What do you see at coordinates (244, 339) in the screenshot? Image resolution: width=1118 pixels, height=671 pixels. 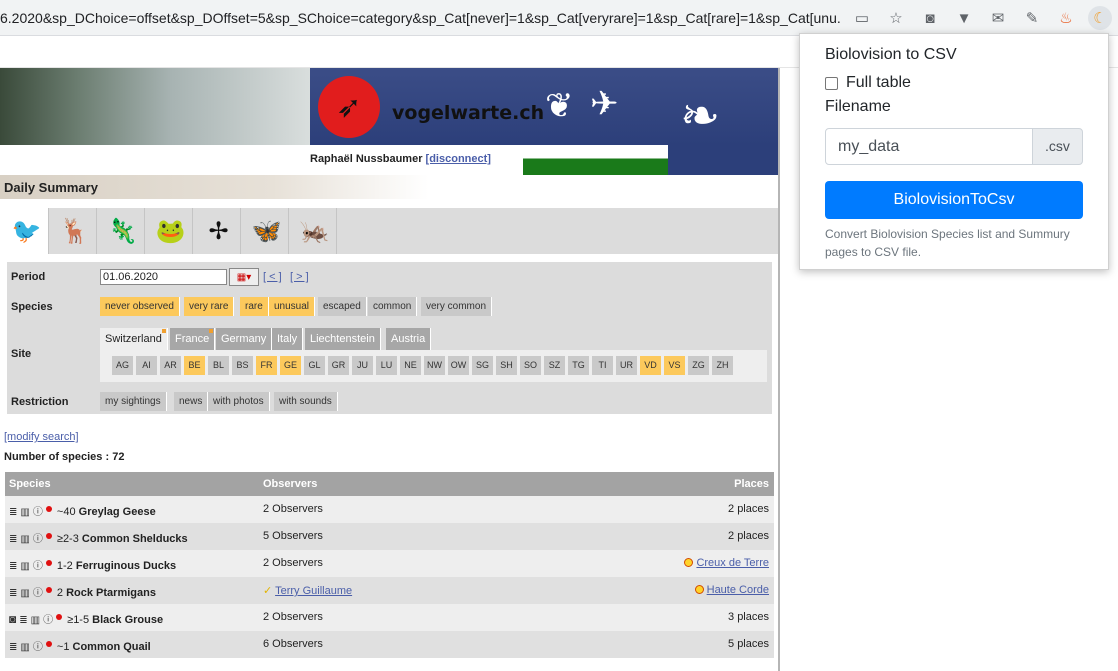 I see `tab-germany: Germany` at bounding box center [244, 339].